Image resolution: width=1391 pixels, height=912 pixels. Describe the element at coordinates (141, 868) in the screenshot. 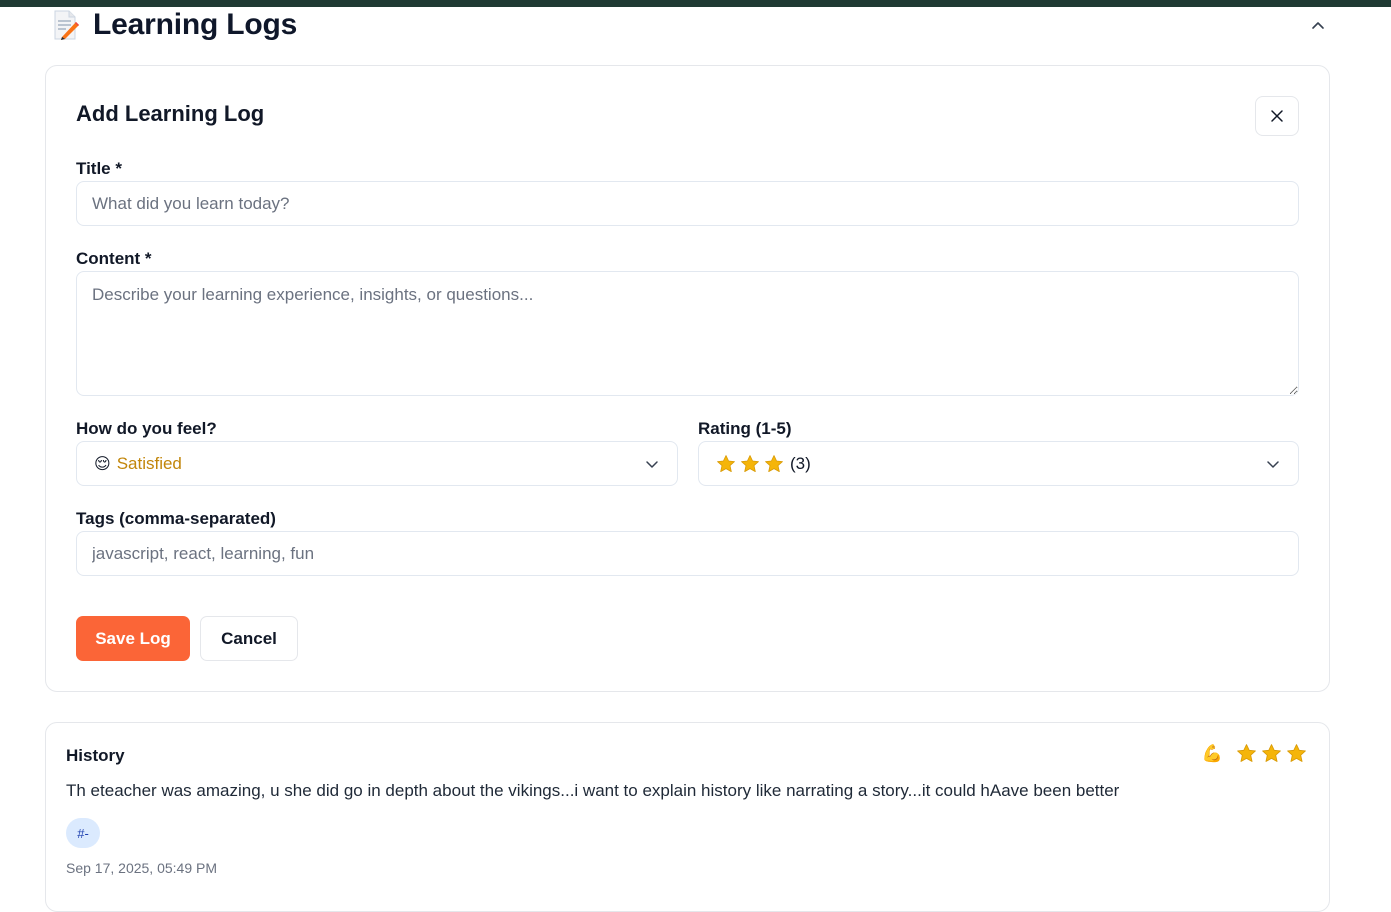

I see `log-date: Sep 17, 2025, 05:49 PM` at that location.